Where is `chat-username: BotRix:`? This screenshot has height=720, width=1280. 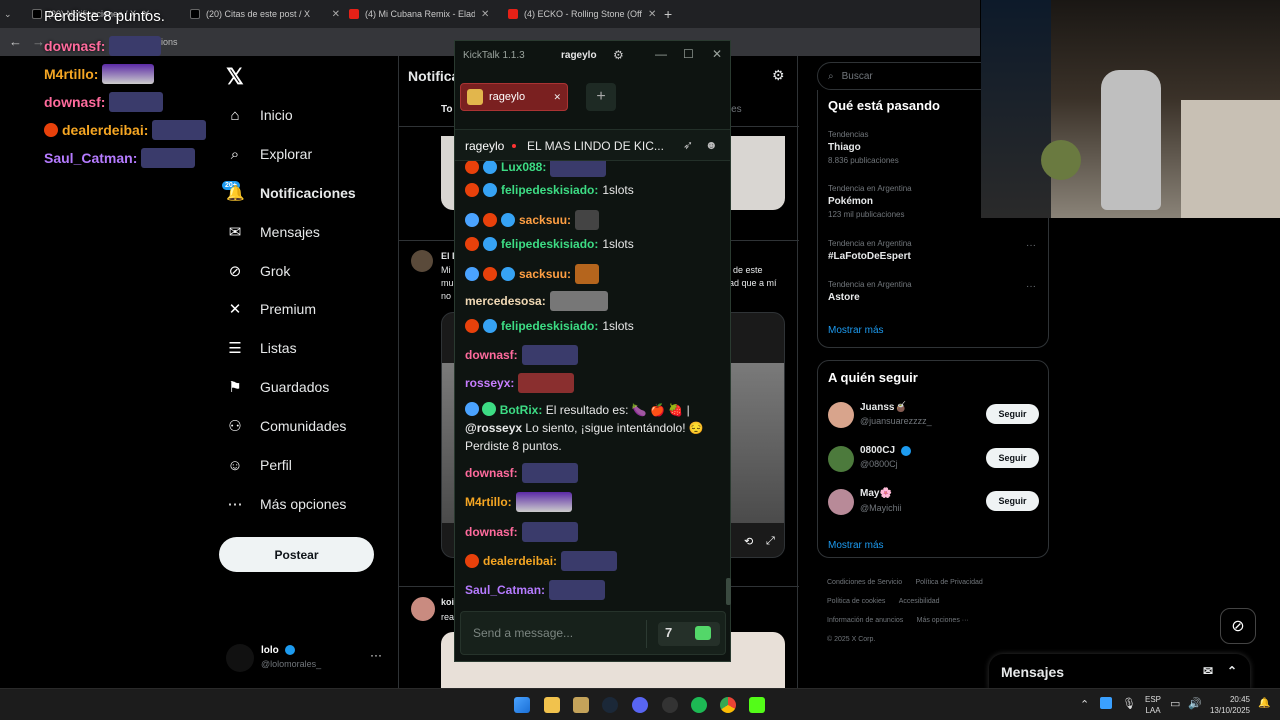 chat-username: BotRix: is located at coordinates (521, 410).